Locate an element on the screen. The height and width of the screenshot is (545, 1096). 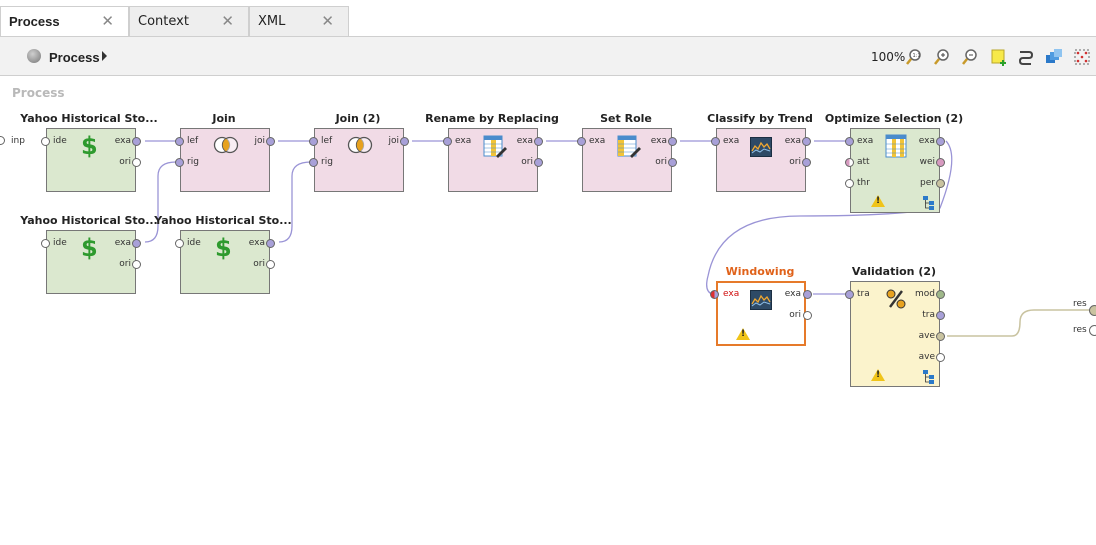
tab-context-label: Context is located at coordinates (163, 21).